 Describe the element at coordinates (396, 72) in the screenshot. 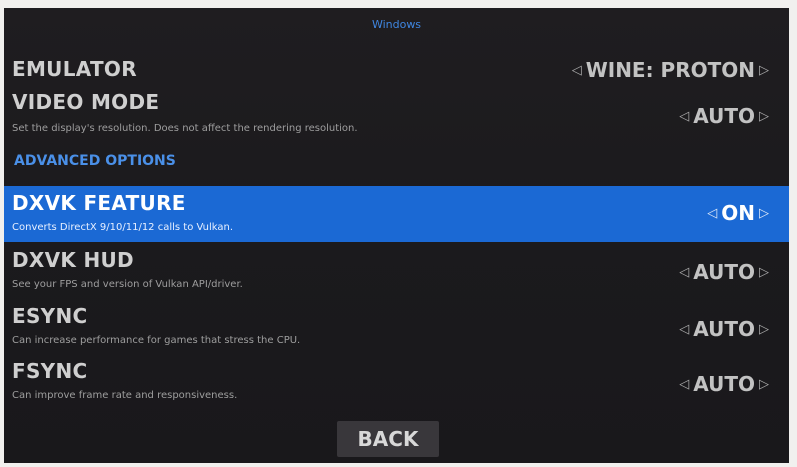

I see `setting-row-emulator: EMULATOR ◁ WINE: PROTON ▷` at that location.